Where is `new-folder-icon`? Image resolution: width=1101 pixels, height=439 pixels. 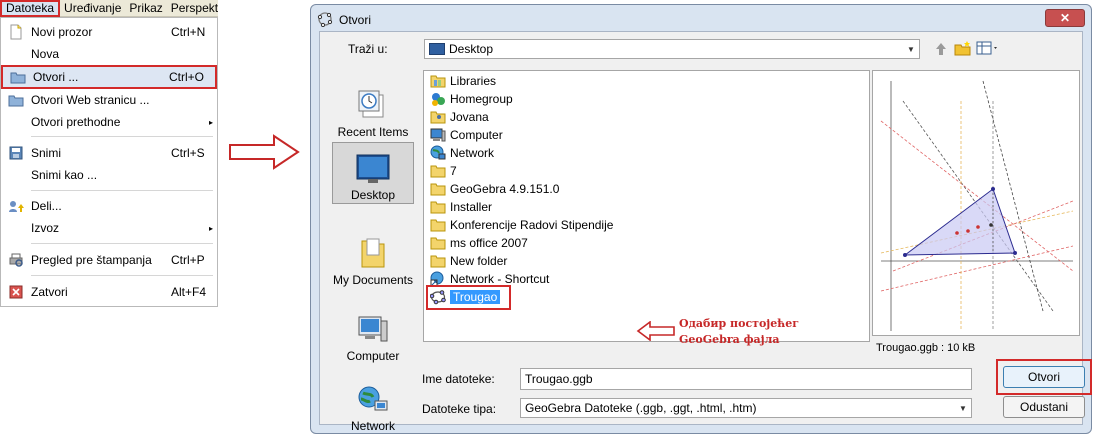 new-folder-icon is located at coordinates (963, 49).